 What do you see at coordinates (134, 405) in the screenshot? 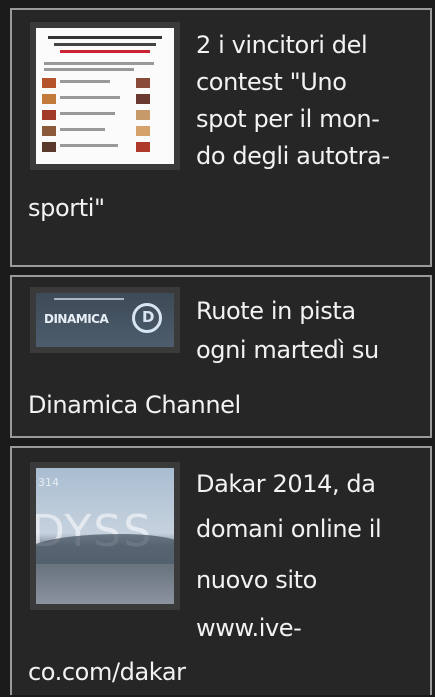
I see `title-line: Dinamica Channel` at bounding box center [134, 405].